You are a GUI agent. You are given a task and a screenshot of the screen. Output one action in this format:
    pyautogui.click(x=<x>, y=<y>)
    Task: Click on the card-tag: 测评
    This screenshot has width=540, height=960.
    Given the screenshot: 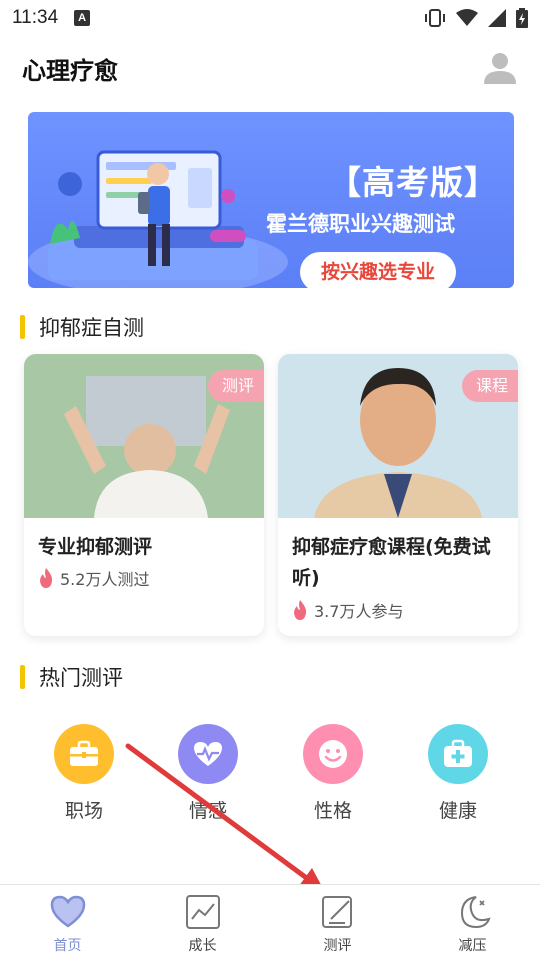 What is the action you would take?
    pyautogui.click(x=235, y=386)
    